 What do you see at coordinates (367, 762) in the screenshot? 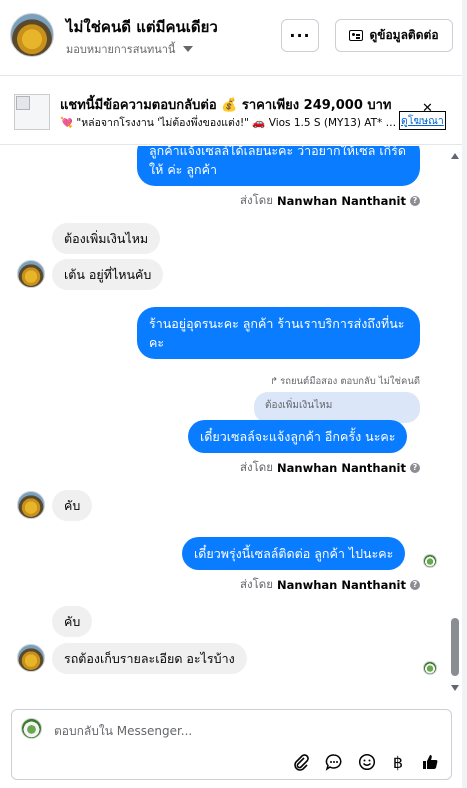
I see `emoji-icon` at bounding box center [367, 762].